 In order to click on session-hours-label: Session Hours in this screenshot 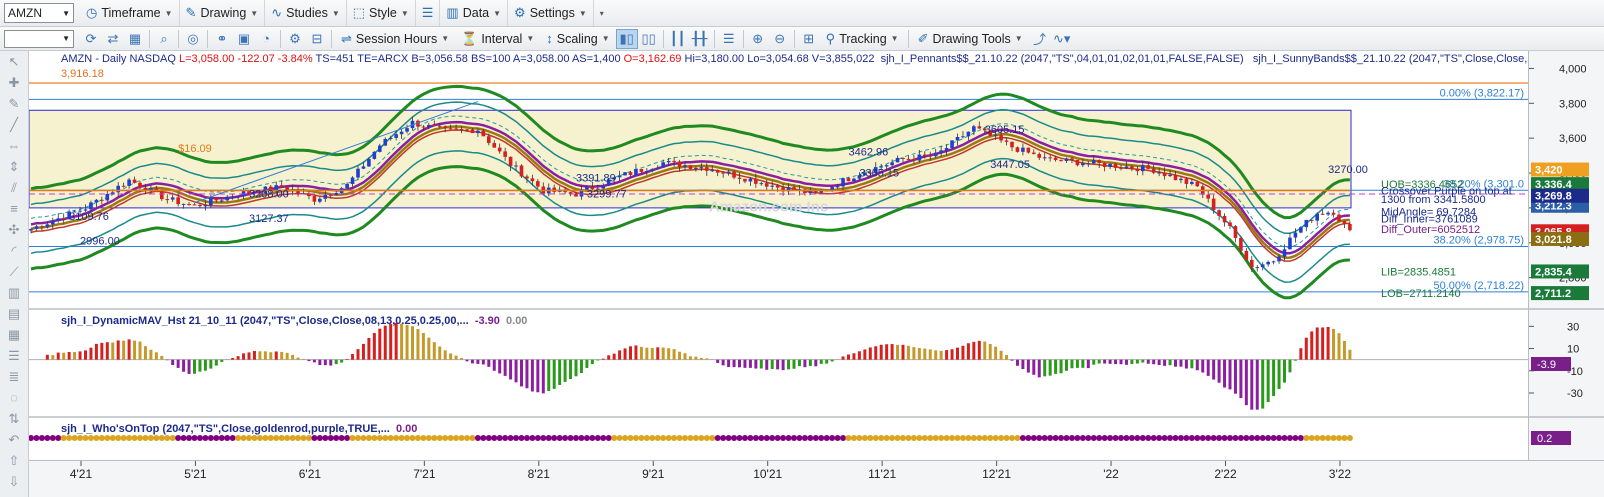, I will do `click(396, 38)`.